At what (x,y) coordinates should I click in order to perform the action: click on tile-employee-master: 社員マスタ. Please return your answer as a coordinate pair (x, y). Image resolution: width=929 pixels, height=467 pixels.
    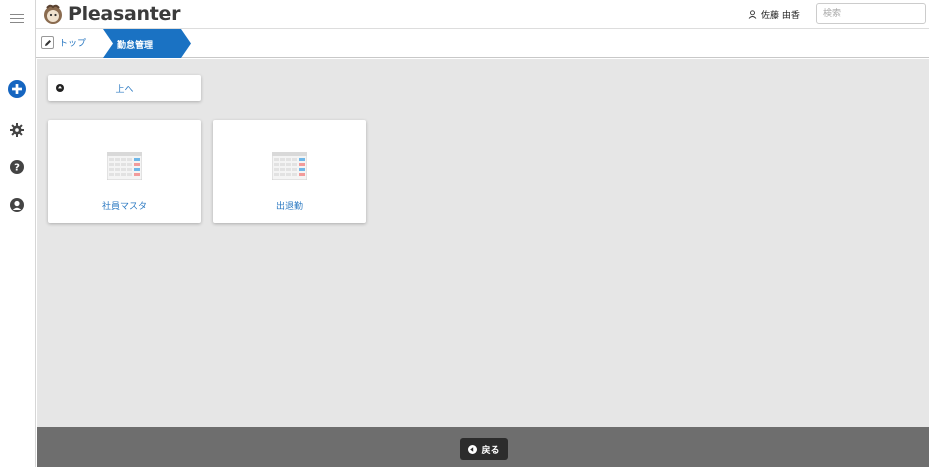
    Looking at the image, I should click on (124, 171).